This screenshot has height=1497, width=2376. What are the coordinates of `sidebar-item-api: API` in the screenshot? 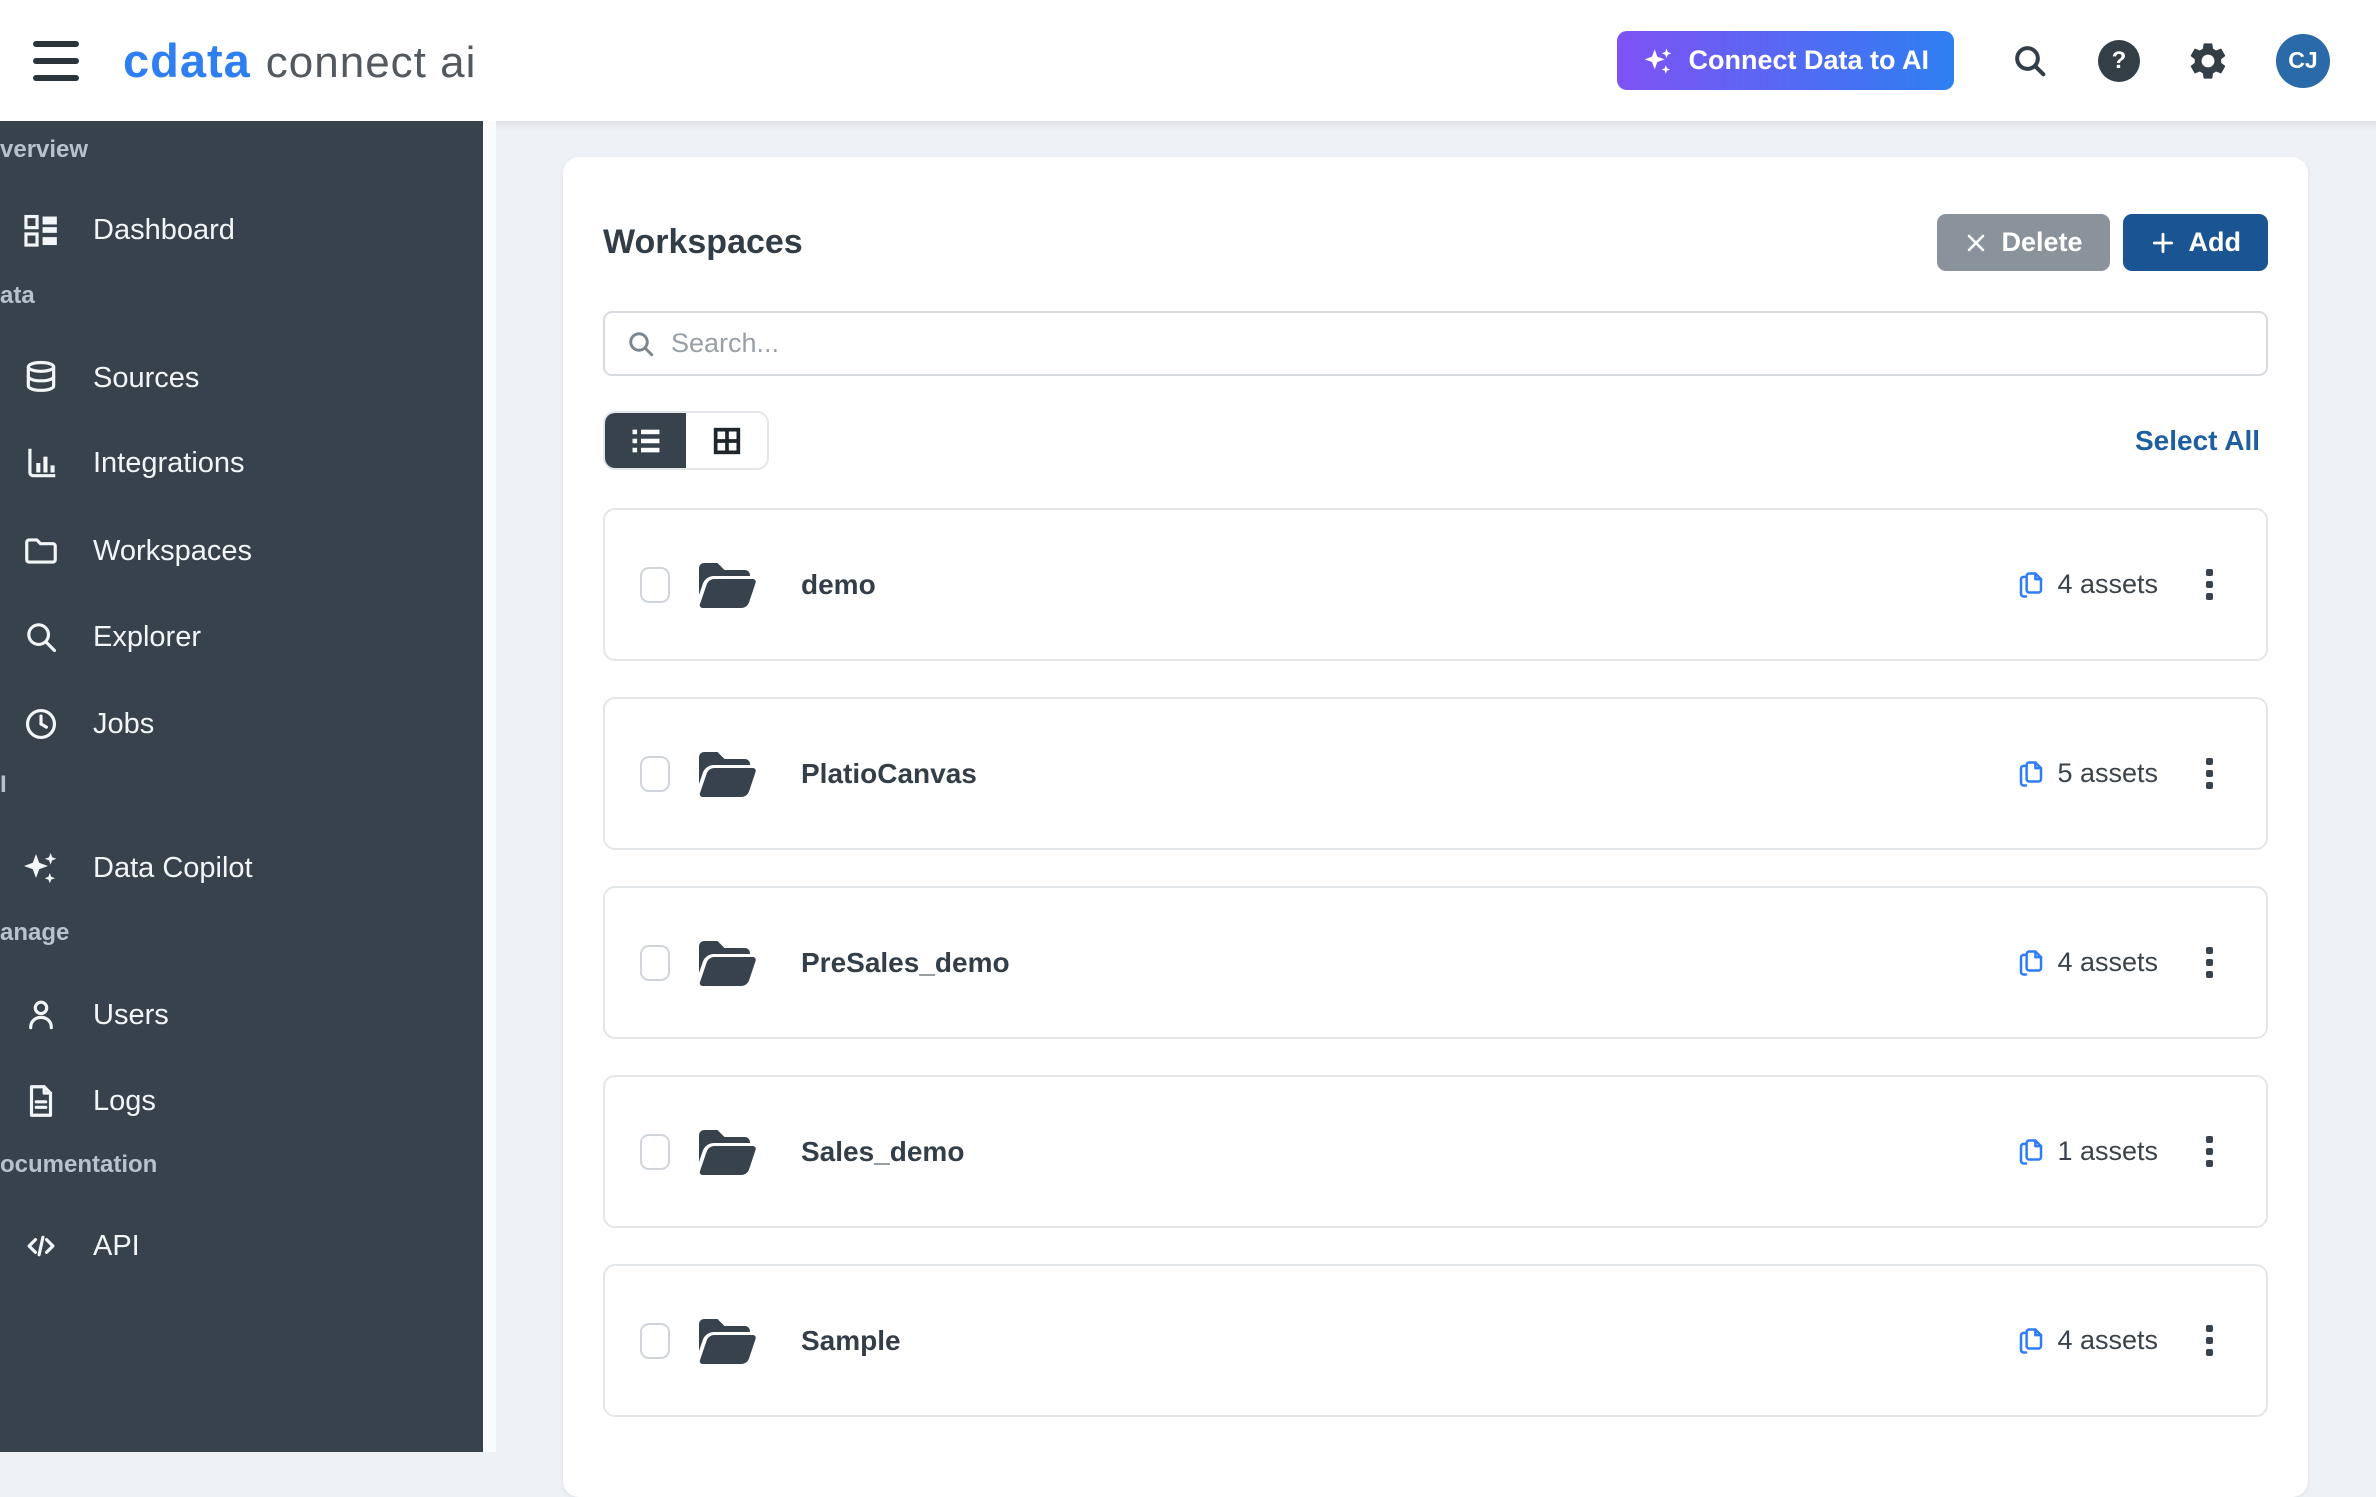 It's located at (241, 1246).